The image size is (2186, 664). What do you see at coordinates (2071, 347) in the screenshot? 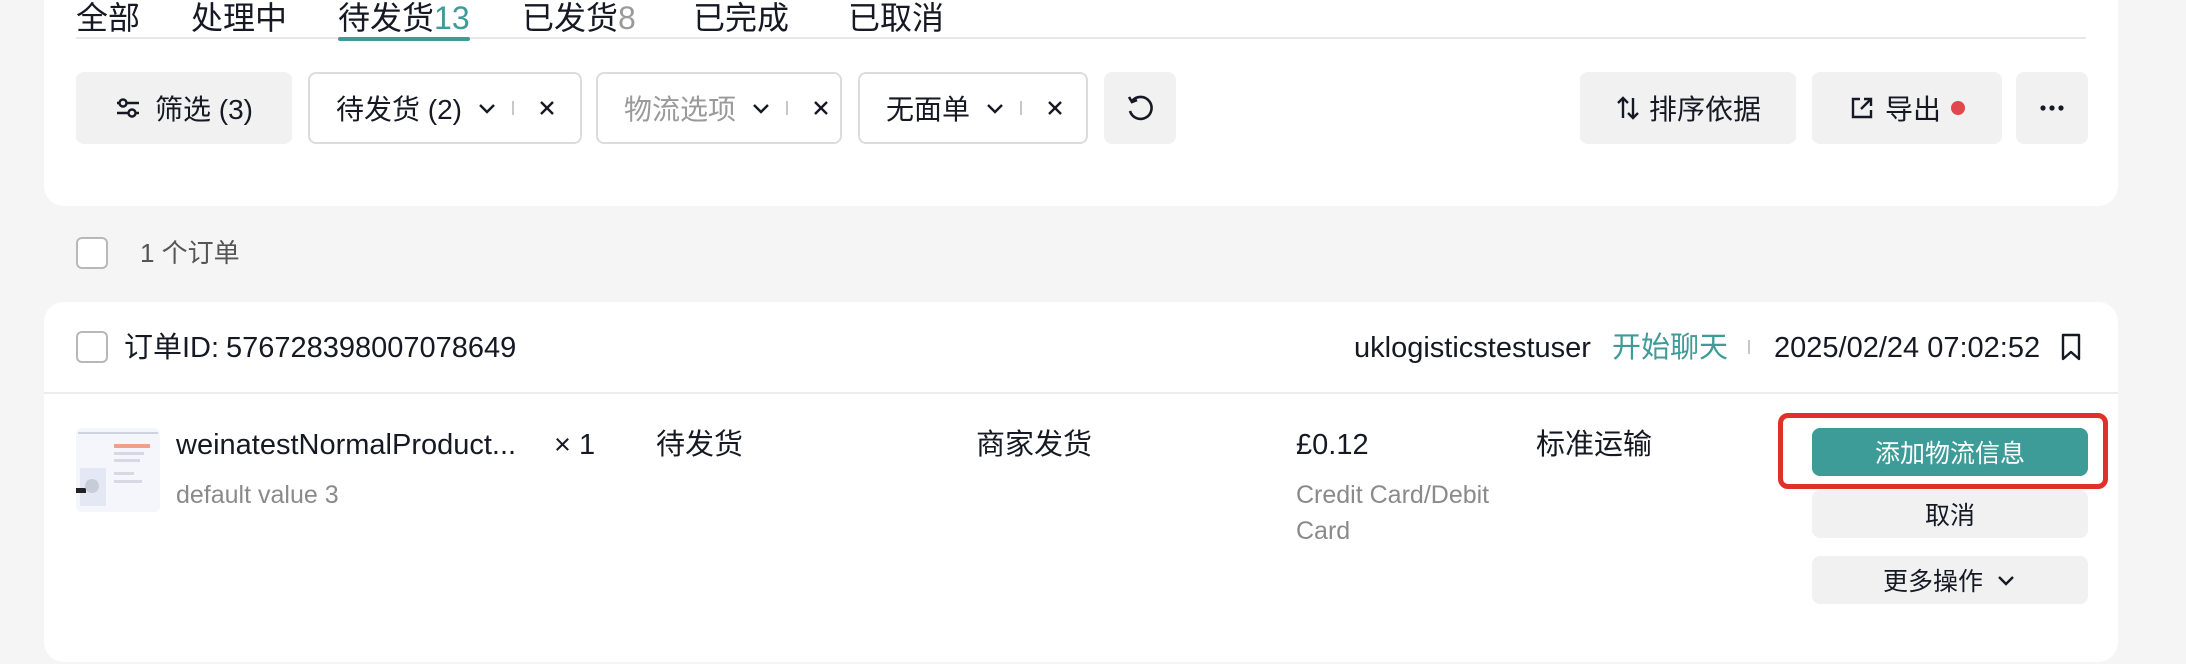
I see `bookmark-icon` at bounding box center [2071, 347].